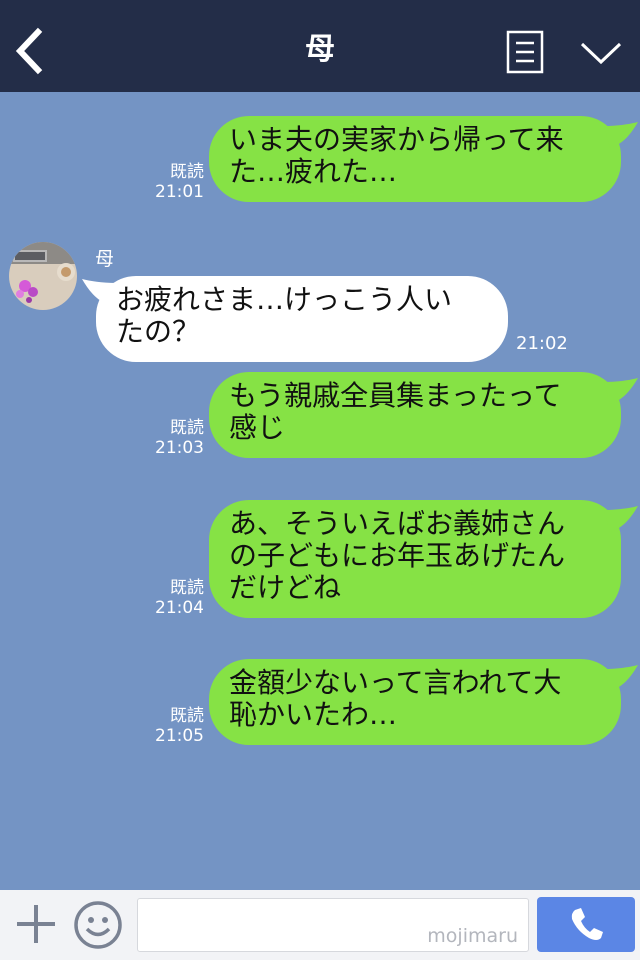  I want to click on message-meta: 既読 21:03, so click(177, 438).